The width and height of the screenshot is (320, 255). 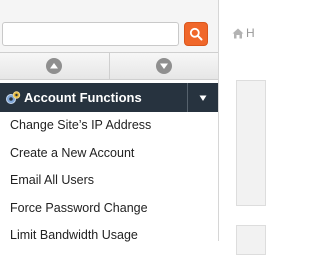 What do you see at coordinates (251, 143) in the screenshot?
I see `content-panel` at bounding box center [251, 143].